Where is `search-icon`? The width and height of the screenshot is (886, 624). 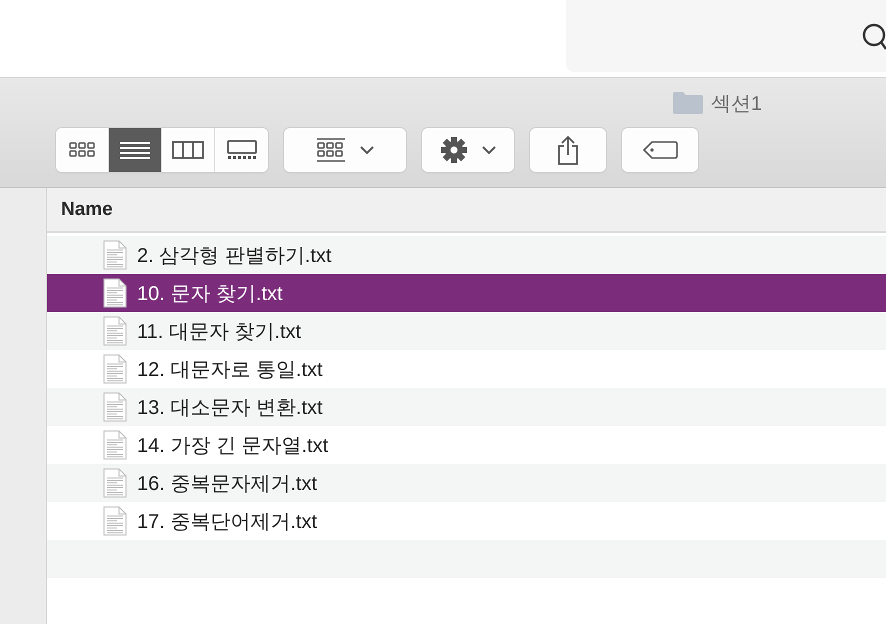
search-icon is located at coordinates (873, 36).